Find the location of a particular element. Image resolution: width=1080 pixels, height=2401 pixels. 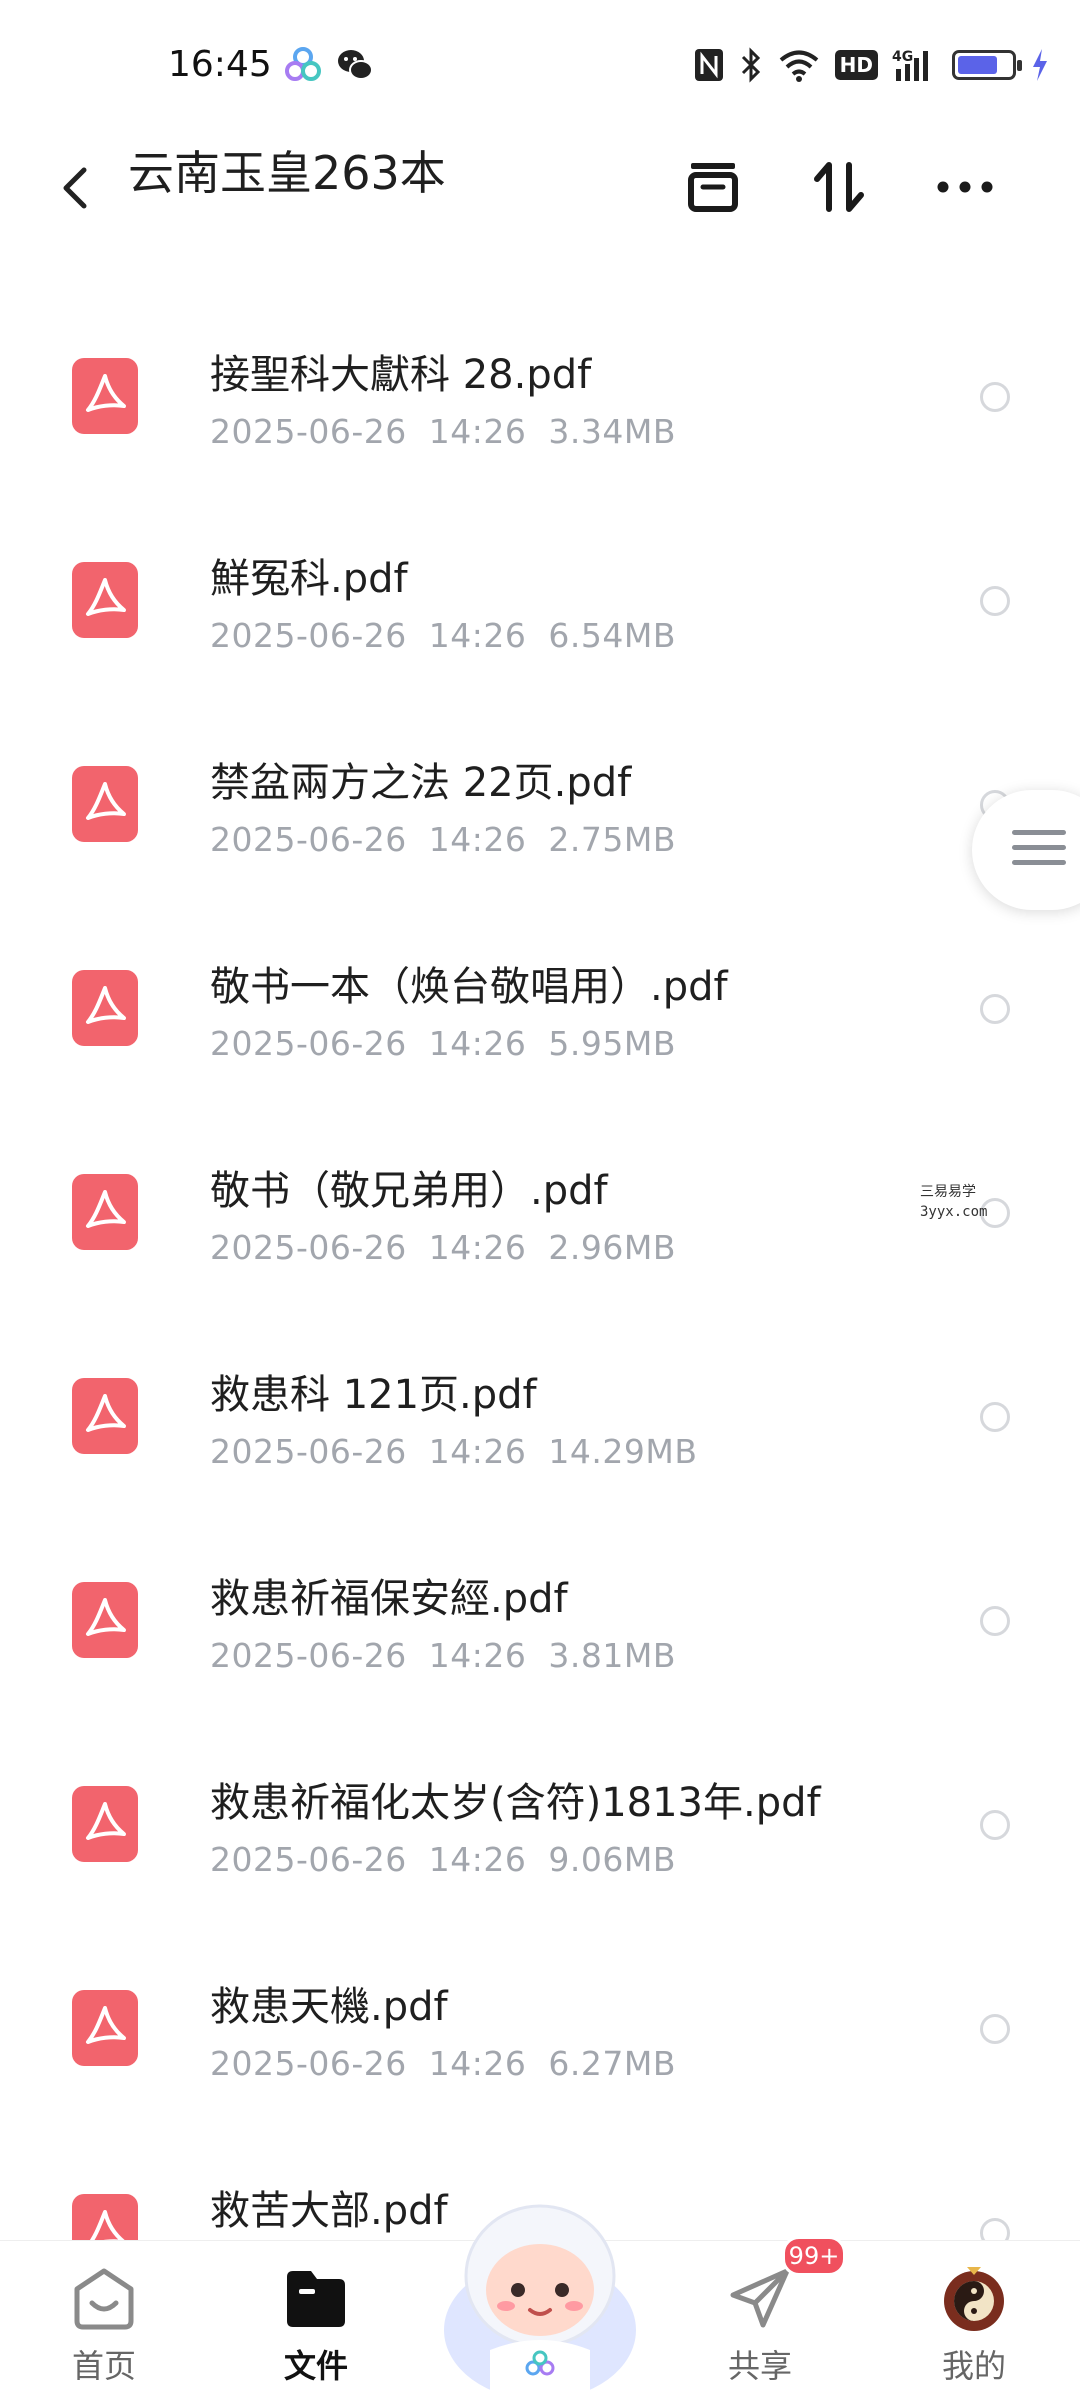

file-name: 救患天機.pdf is located at coordinates (329, 2007).